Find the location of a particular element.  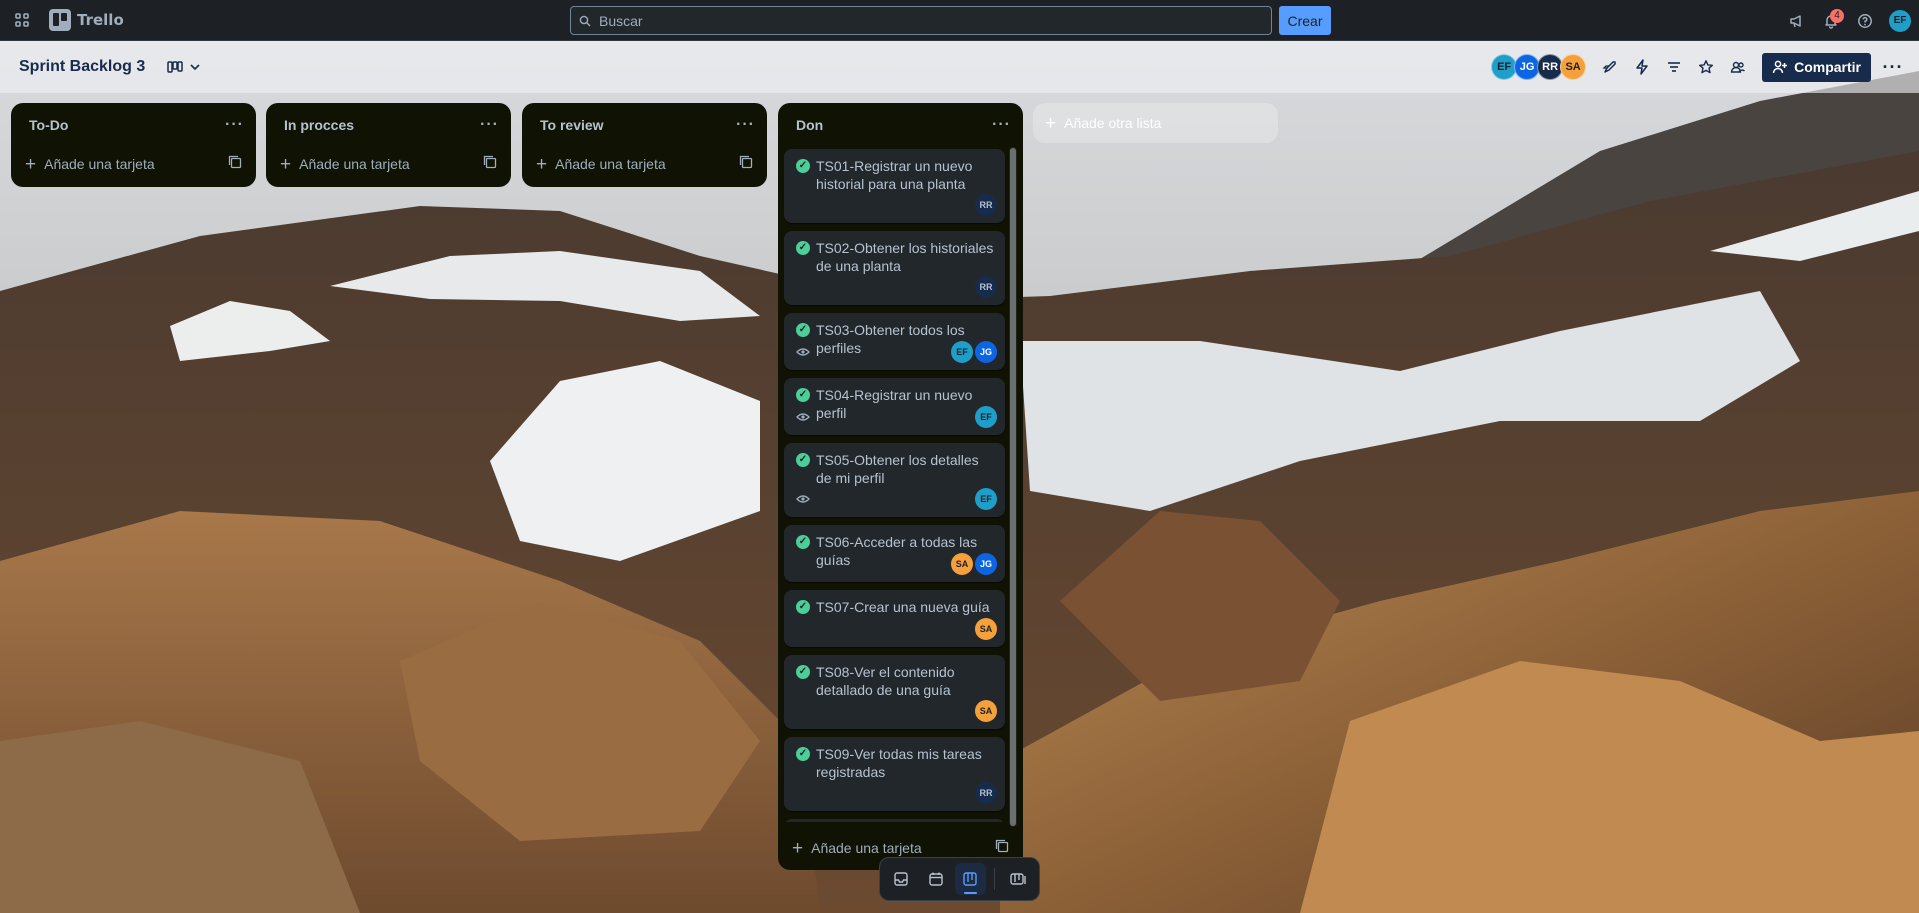

notifications-button: 4 is located at coordinates (1831, 21).